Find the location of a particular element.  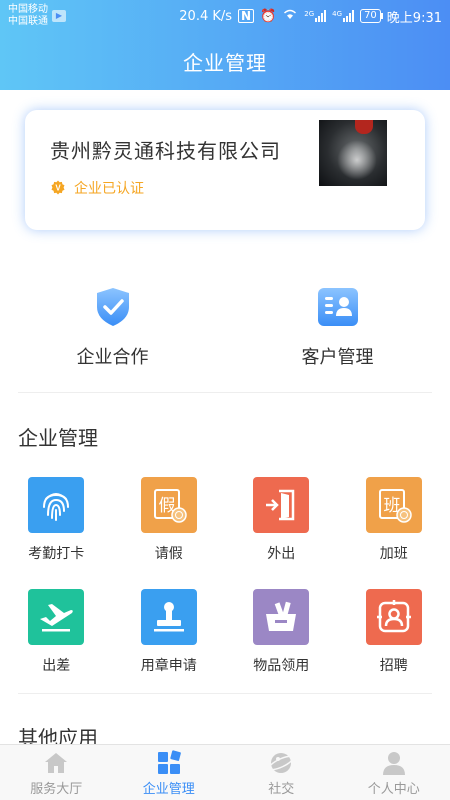

grid-blocks-icon is located at coordinates (169, 762).